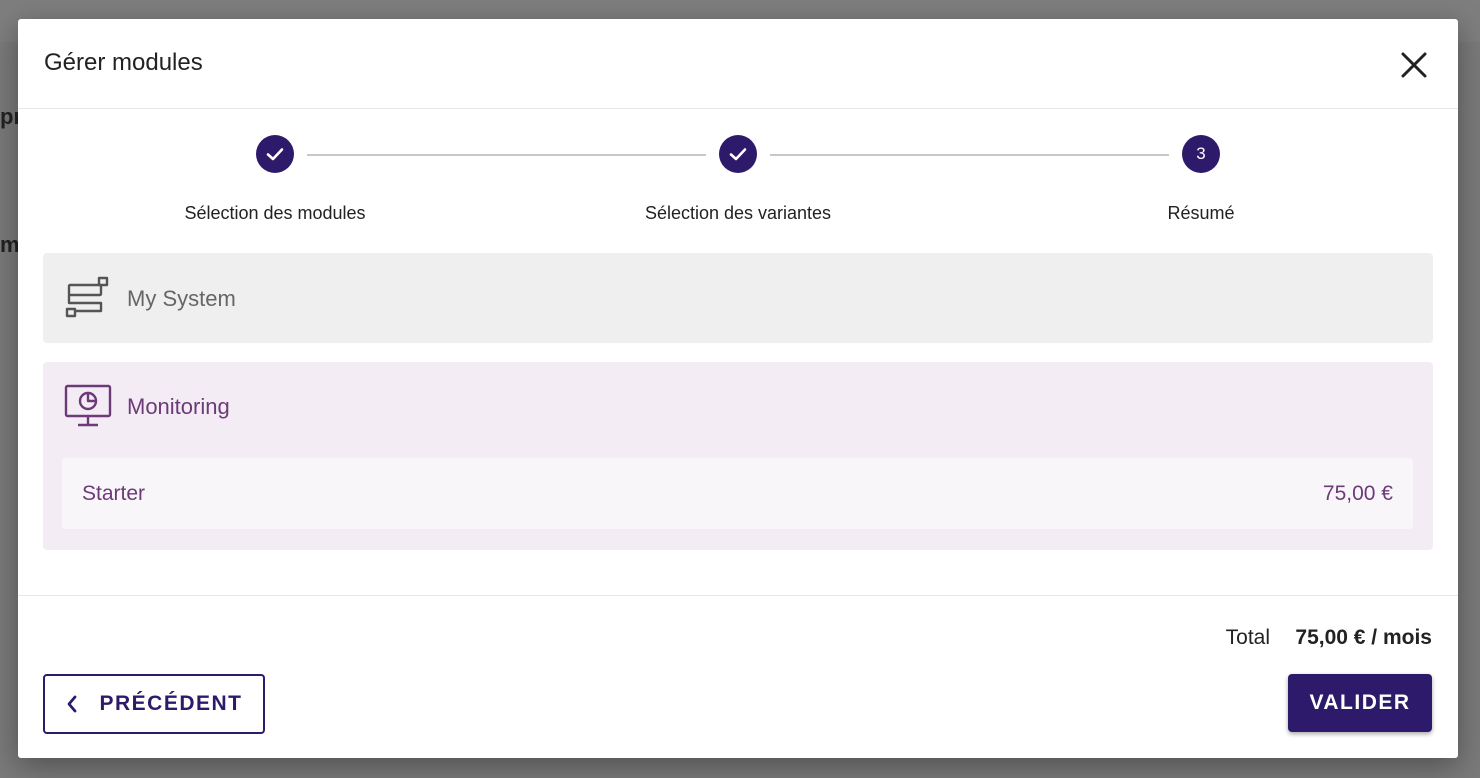 Image resolution: width=1480 pixels, height=778 pixels. I want to click on chevron-left-icon, so click(72, 704).